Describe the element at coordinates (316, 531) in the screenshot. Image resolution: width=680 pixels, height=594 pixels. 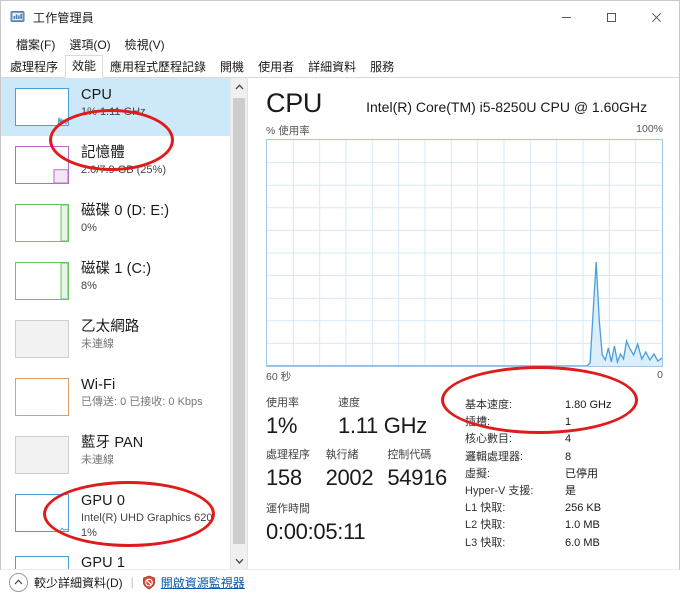
I see `stat-uptime-value: 0:00:05:11` at that location.